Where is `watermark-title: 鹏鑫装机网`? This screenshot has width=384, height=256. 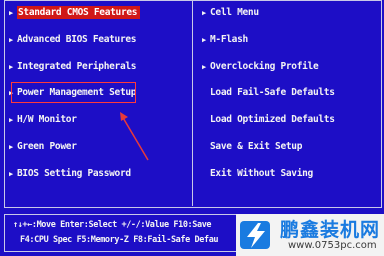
watermark-title: 鹏鑫装机网 is located at coordinates (330, 230).